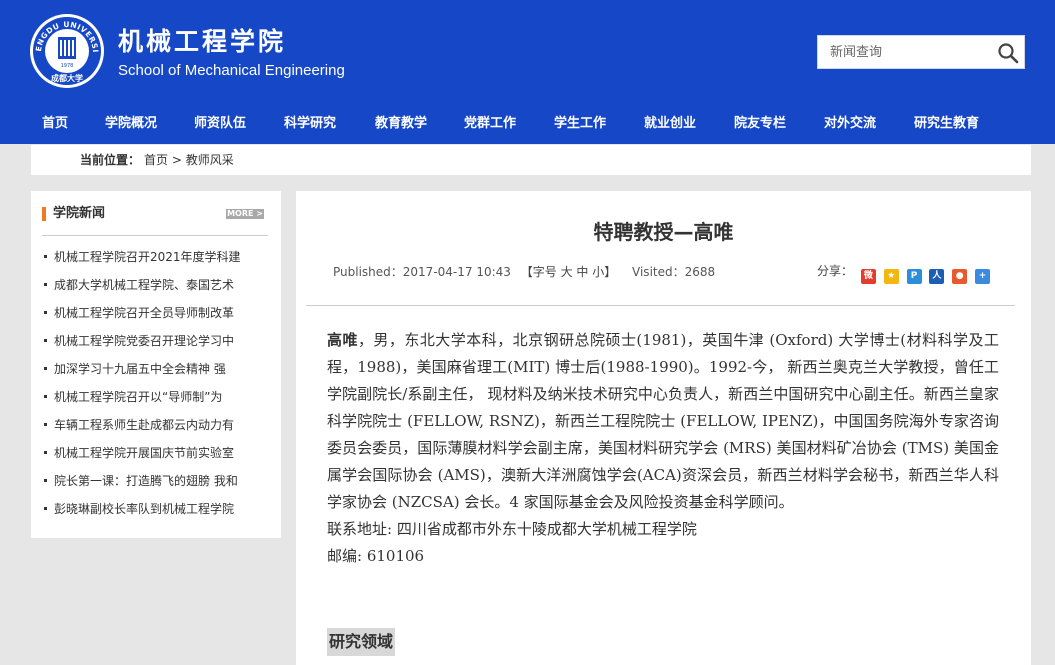 The width and height of the screenshot is (1055, 665). Describe the element at coordinates (868, 276) in the screenshot. I see `weibo-icon: 微` at that location.